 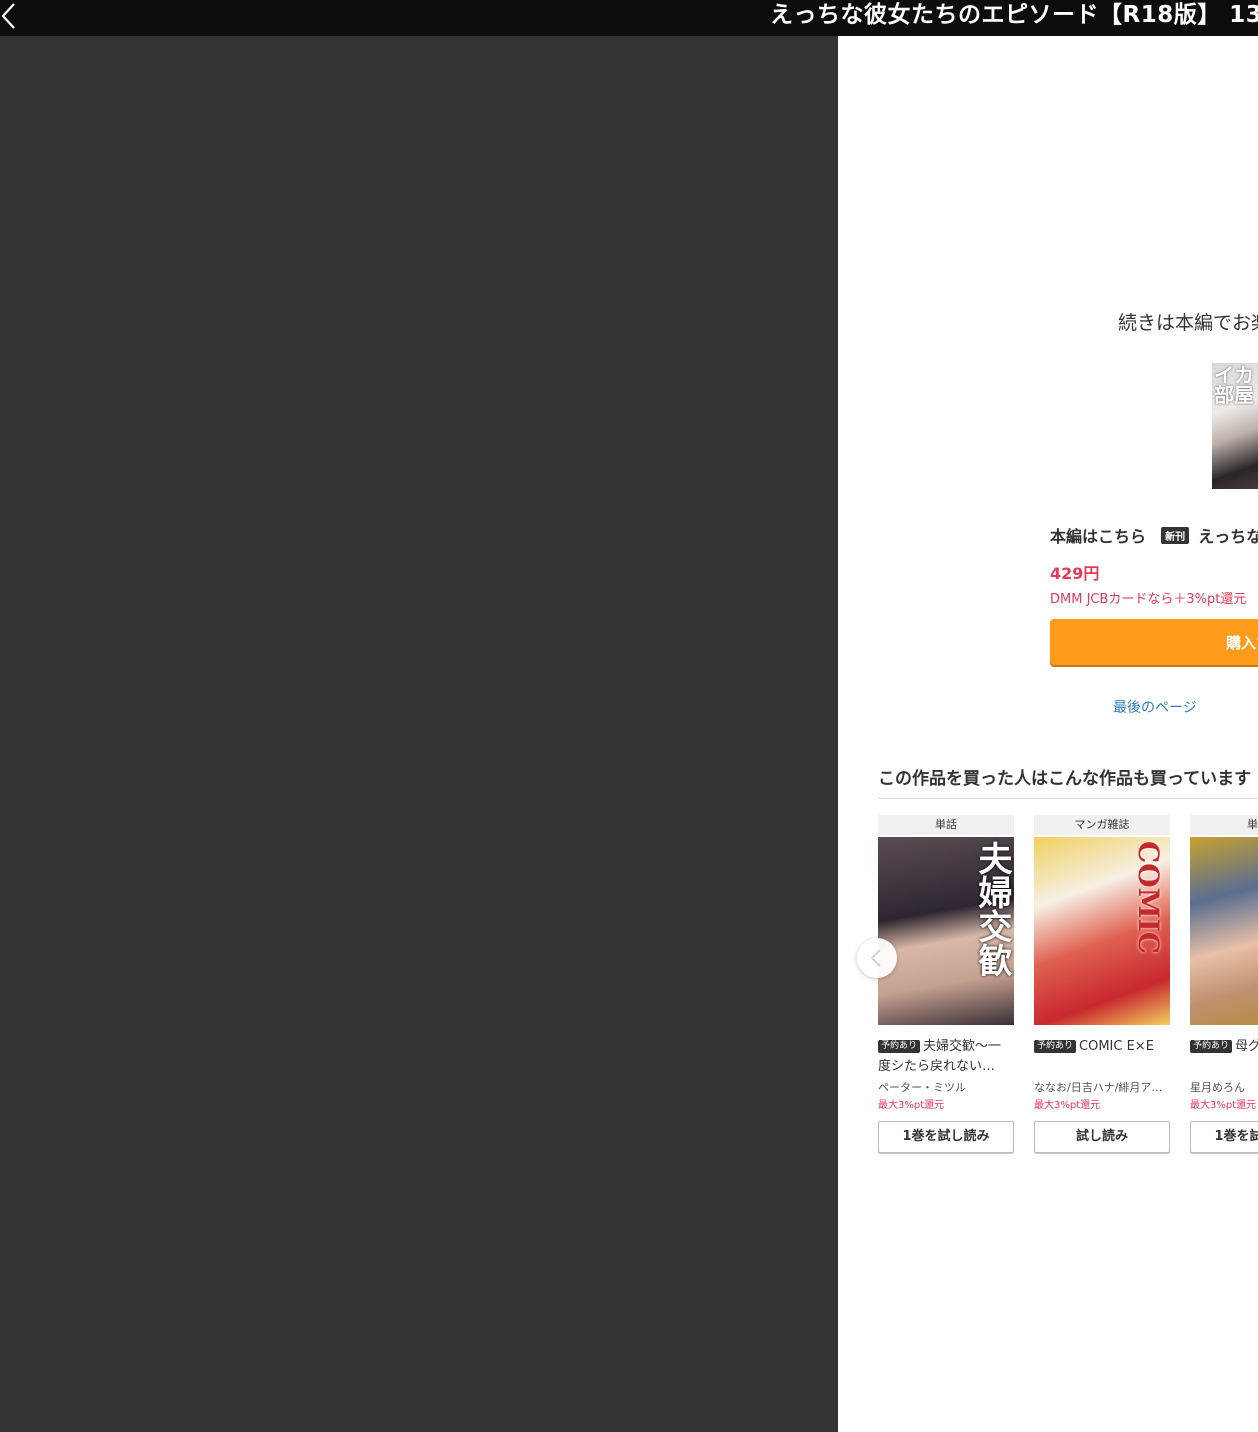 What do you see at coordinates (1102, 1137) in the screenshot?
I see `trial-read-button: 試し読み` at bounding box center [1102, 1137].